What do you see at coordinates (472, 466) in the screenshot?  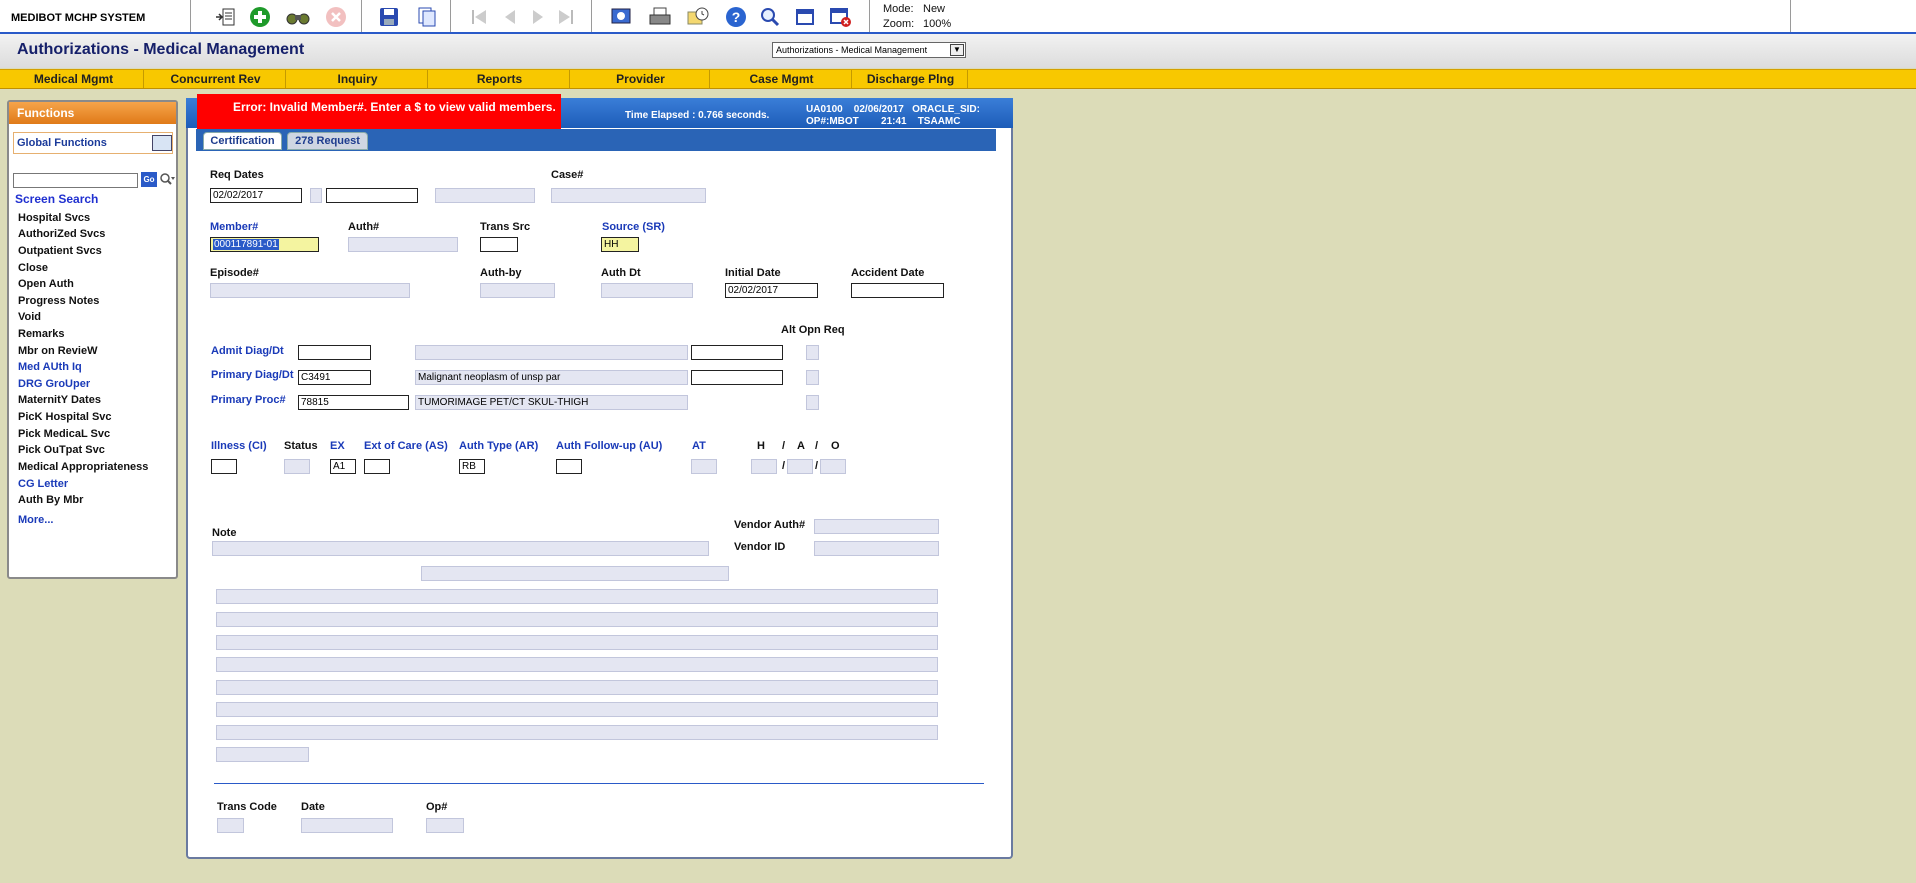 I see `auth-type-input: RB` at bounding box center [472, 466].